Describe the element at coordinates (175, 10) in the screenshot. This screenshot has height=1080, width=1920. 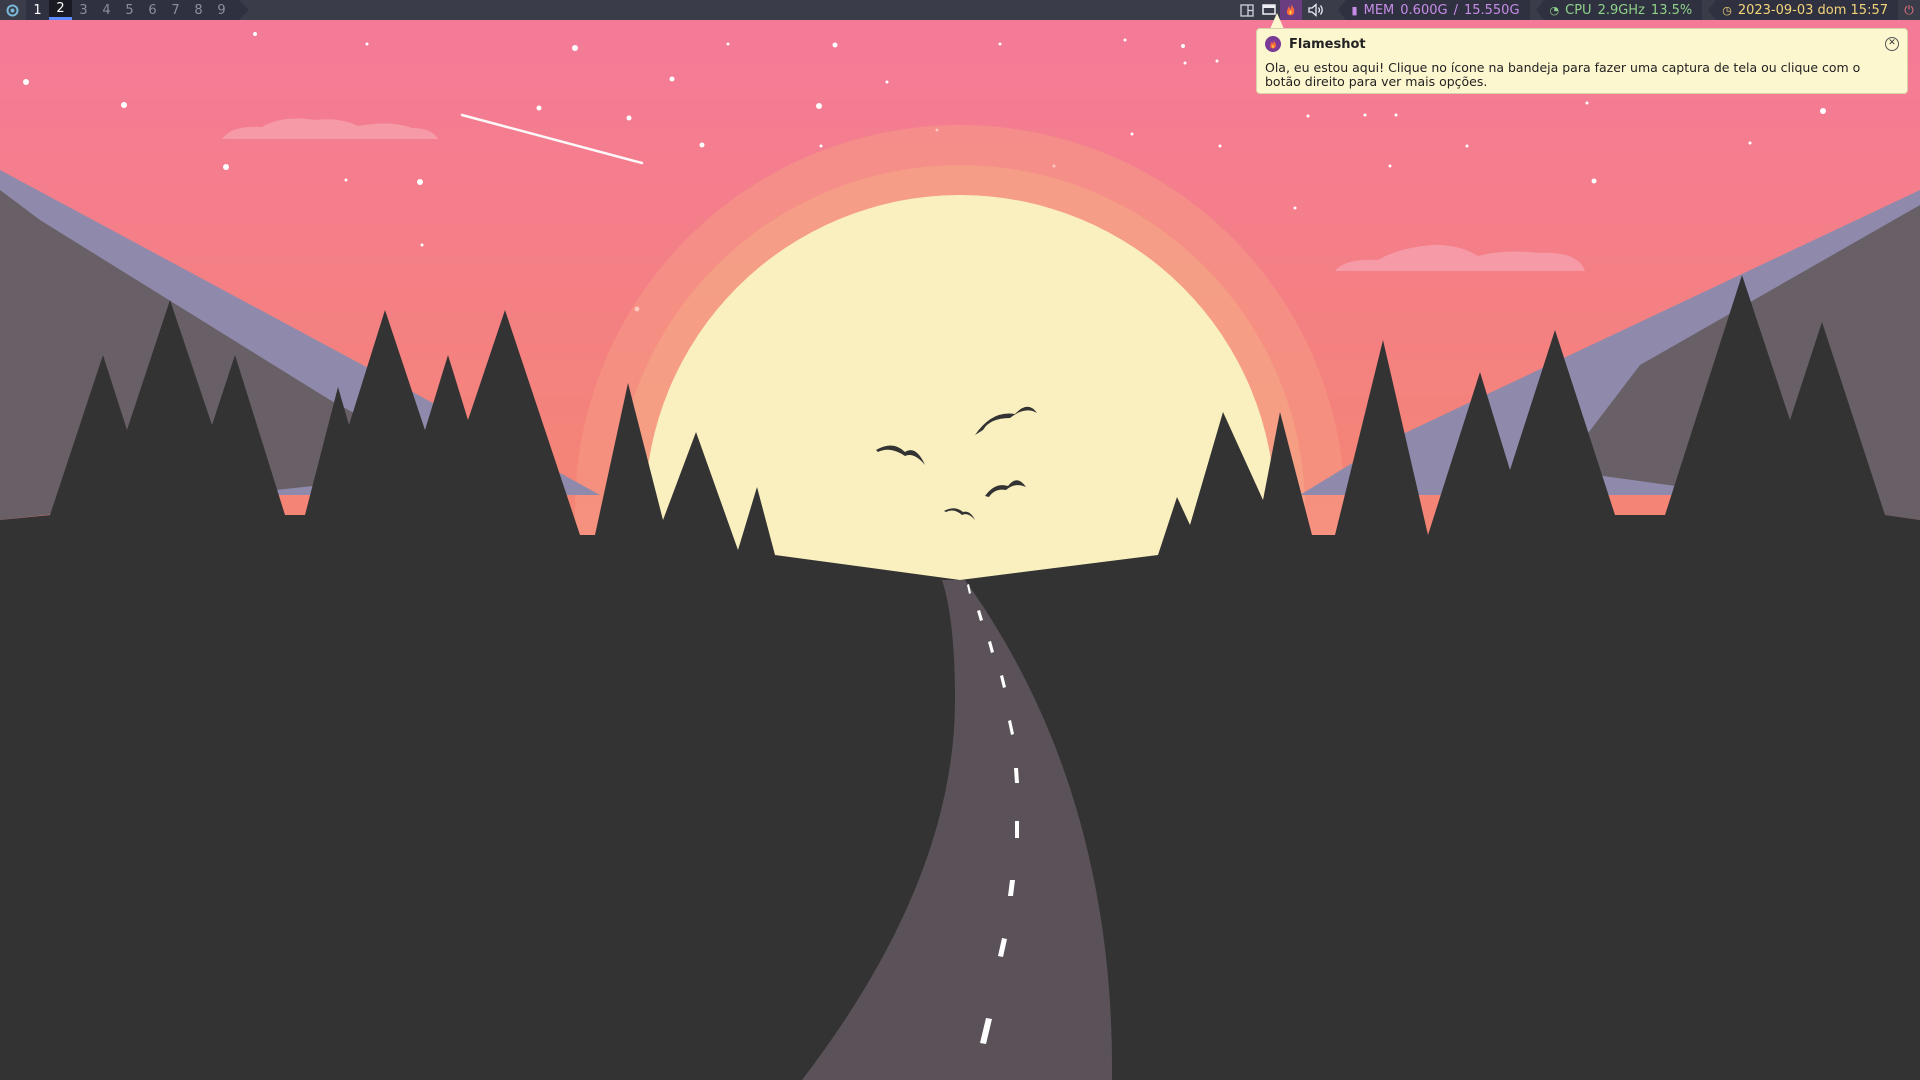
I see `workspace-7: 7` at that location.